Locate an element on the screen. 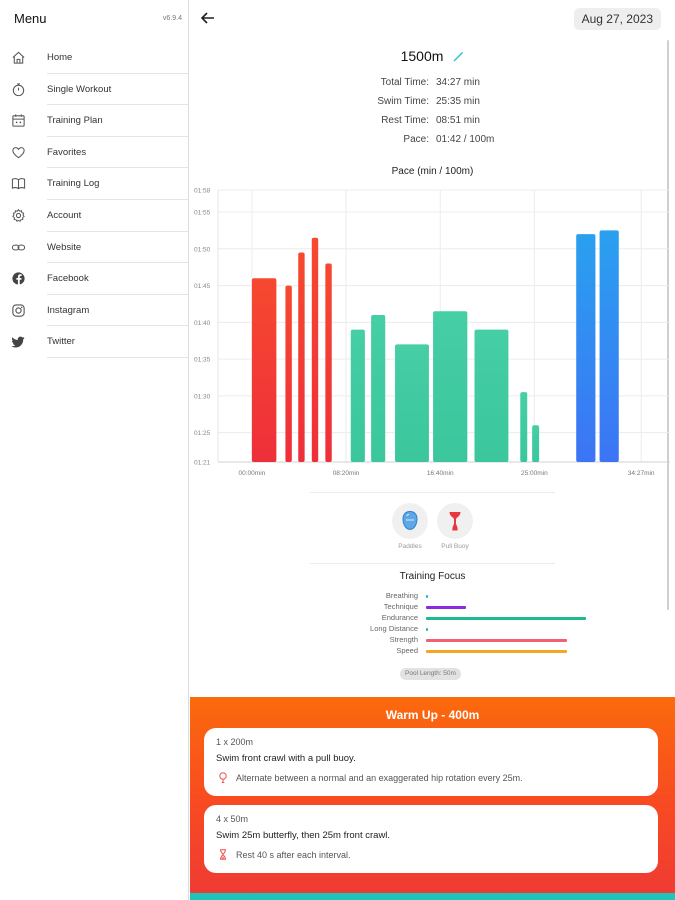 This screenshot has width=675, height=900. chart-title: Pace (min / 100m) is located at coordinates (432, 171).